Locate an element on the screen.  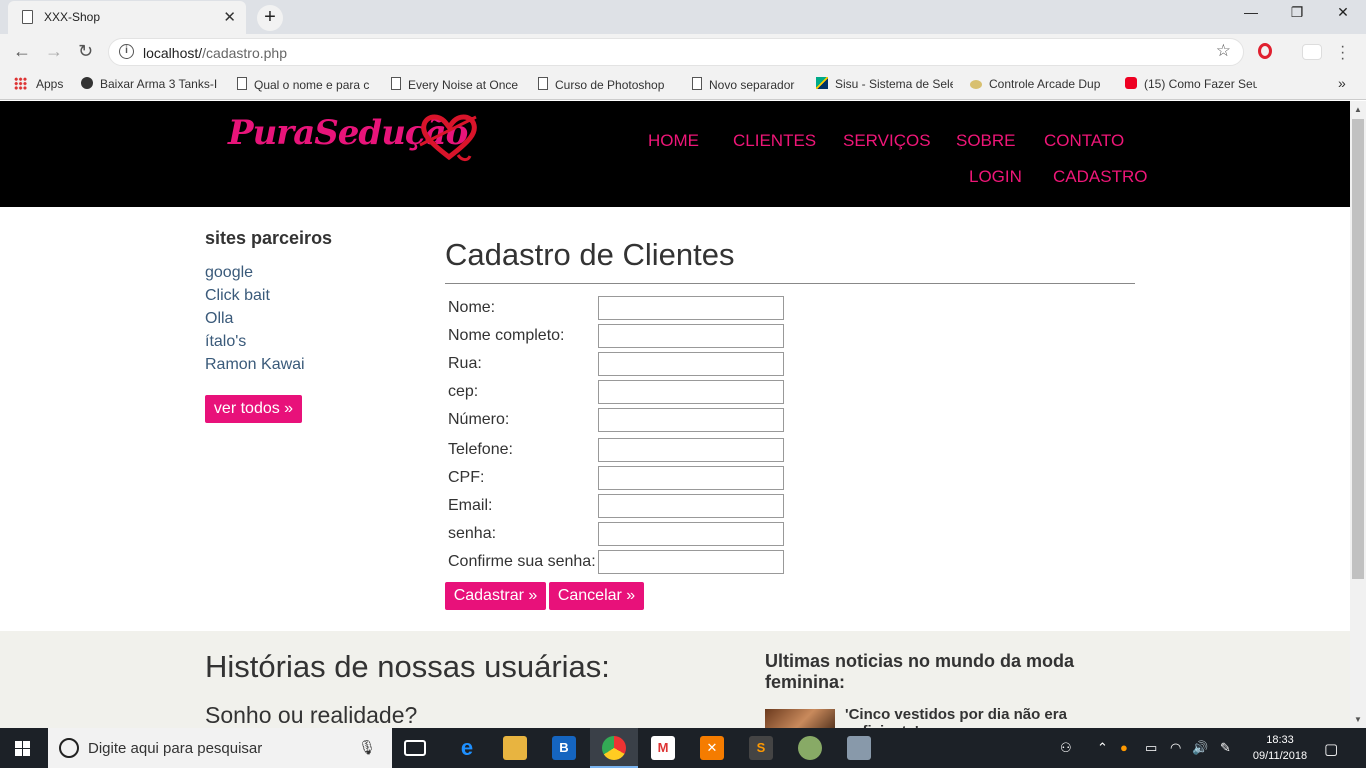
bookmark-label: Novo separador is located at coordinates (752, 85).